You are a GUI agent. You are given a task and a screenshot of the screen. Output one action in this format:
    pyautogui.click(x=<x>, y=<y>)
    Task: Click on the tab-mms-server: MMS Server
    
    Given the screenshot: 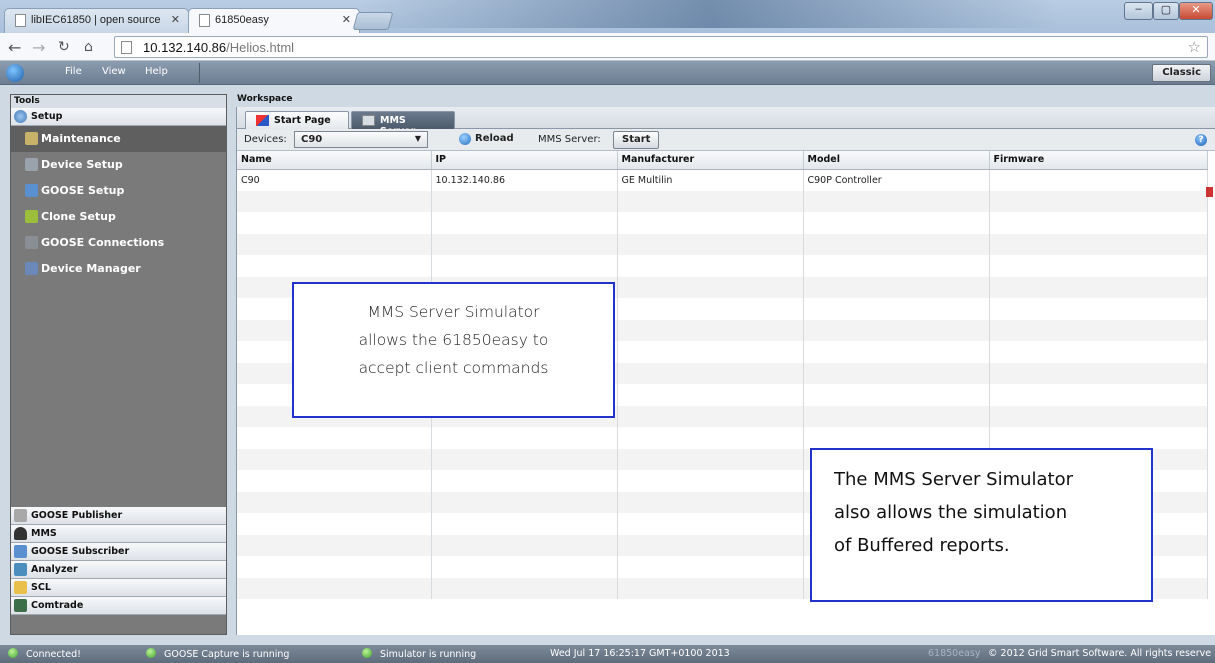 What is the action you would take?
    pyautogui.click(x=403, y=124)
    